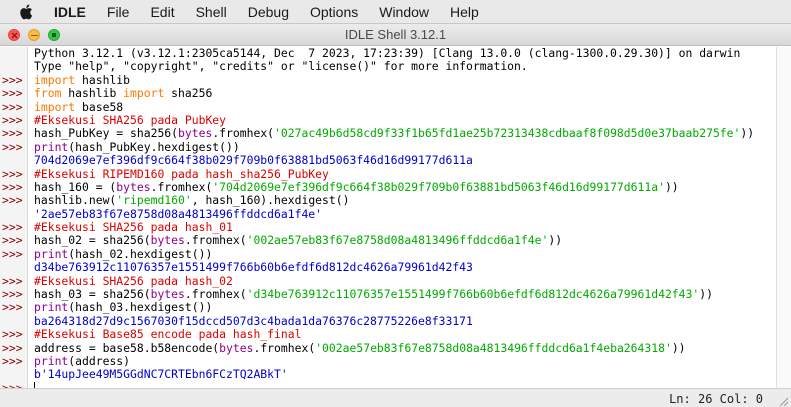 This screenshot has height=407, width=791. I want to click on code-token: hash_03 = sha256(, so click(92, 294).